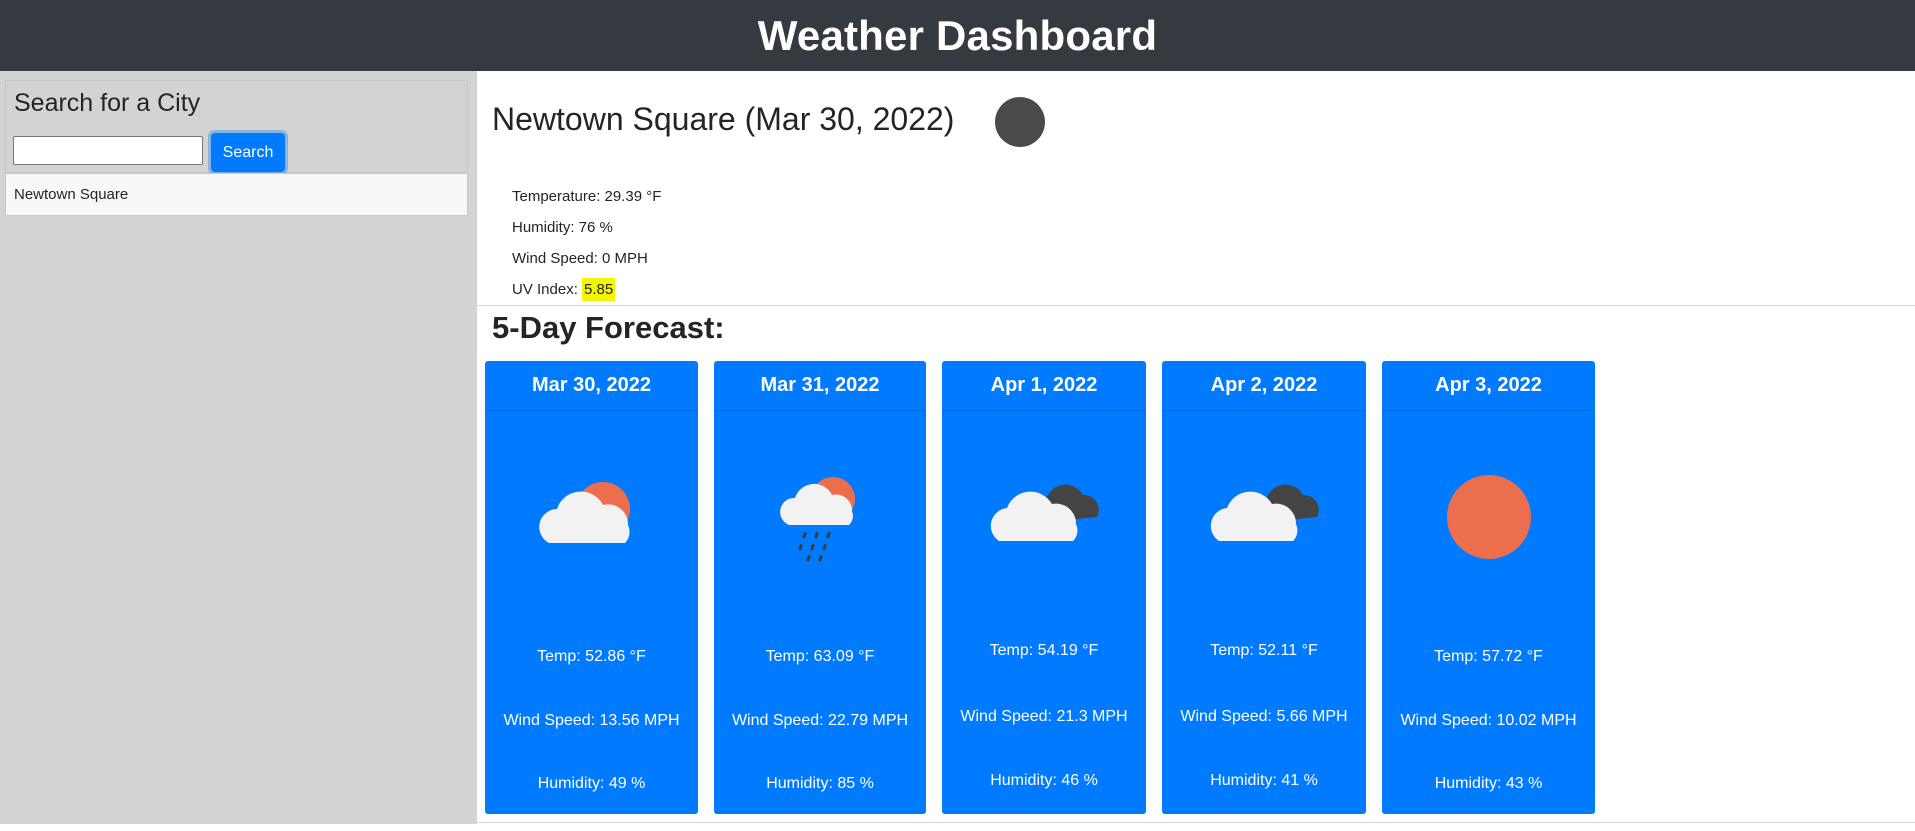 This screenshot has width=1915, height=831. Describe the element at coordinates (1264, 386) in the screenshot. I see `forecast-date: Apr 2, 2022` at that location.